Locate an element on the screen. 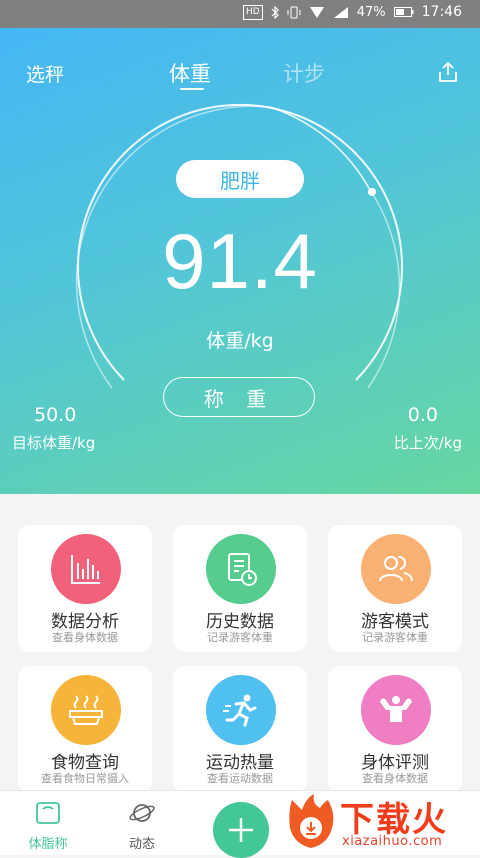 The width and height of the screenshot is (480, 858). tab-feed: 动态 is located at coordinates (142, 826).